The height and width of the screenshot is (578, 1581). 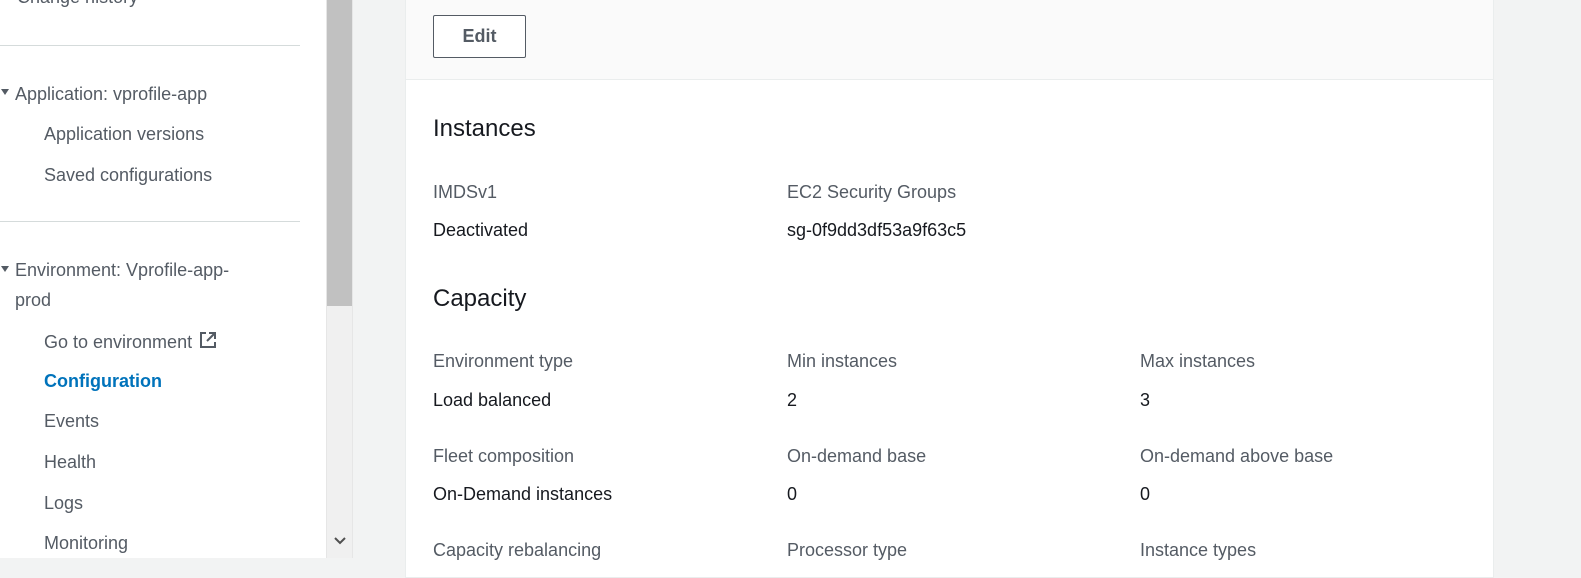 I want to click on field-label-fleet-composition: Fleet composition, so click(x=504, y=456).